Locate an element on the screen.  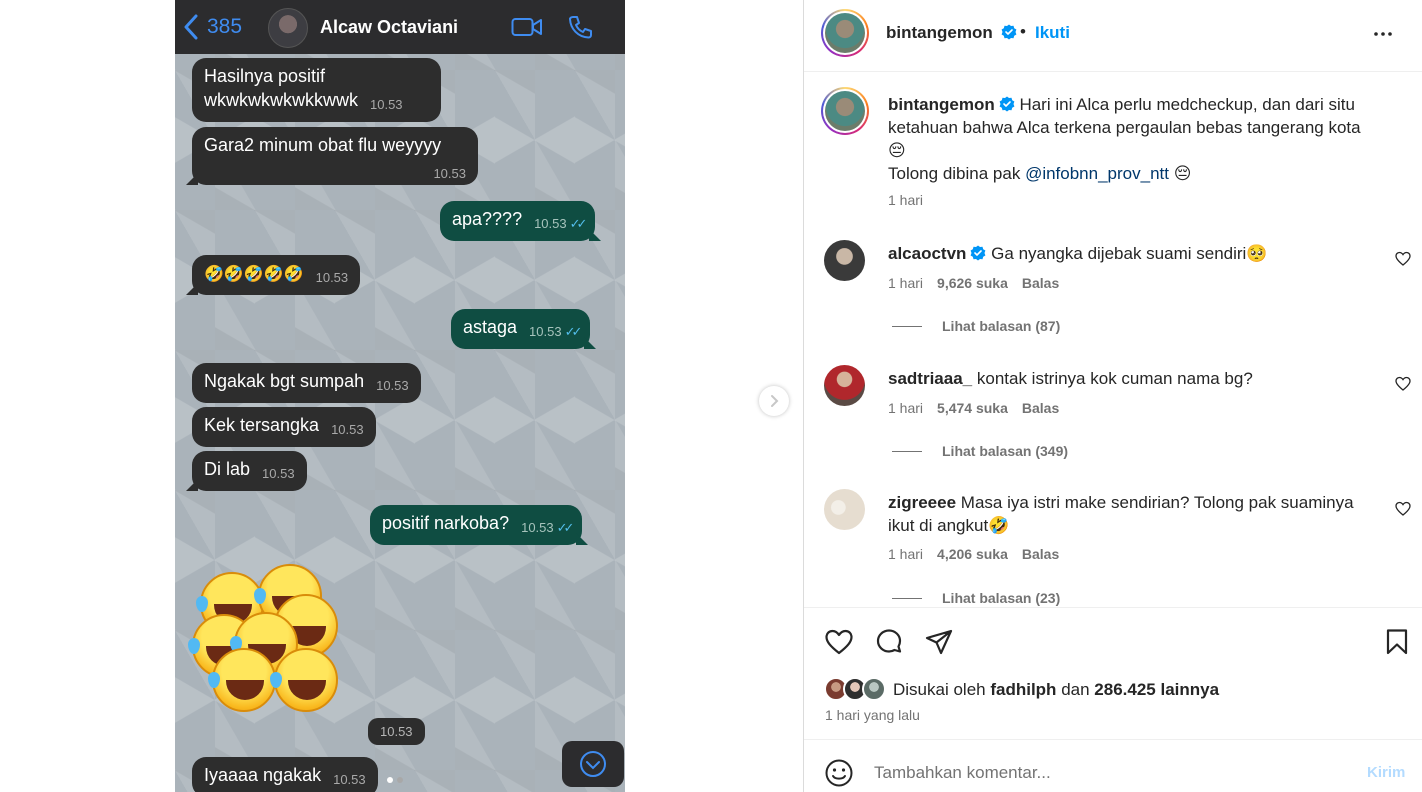
liked-by-mid: dan is located at coordinates (1075, 689).